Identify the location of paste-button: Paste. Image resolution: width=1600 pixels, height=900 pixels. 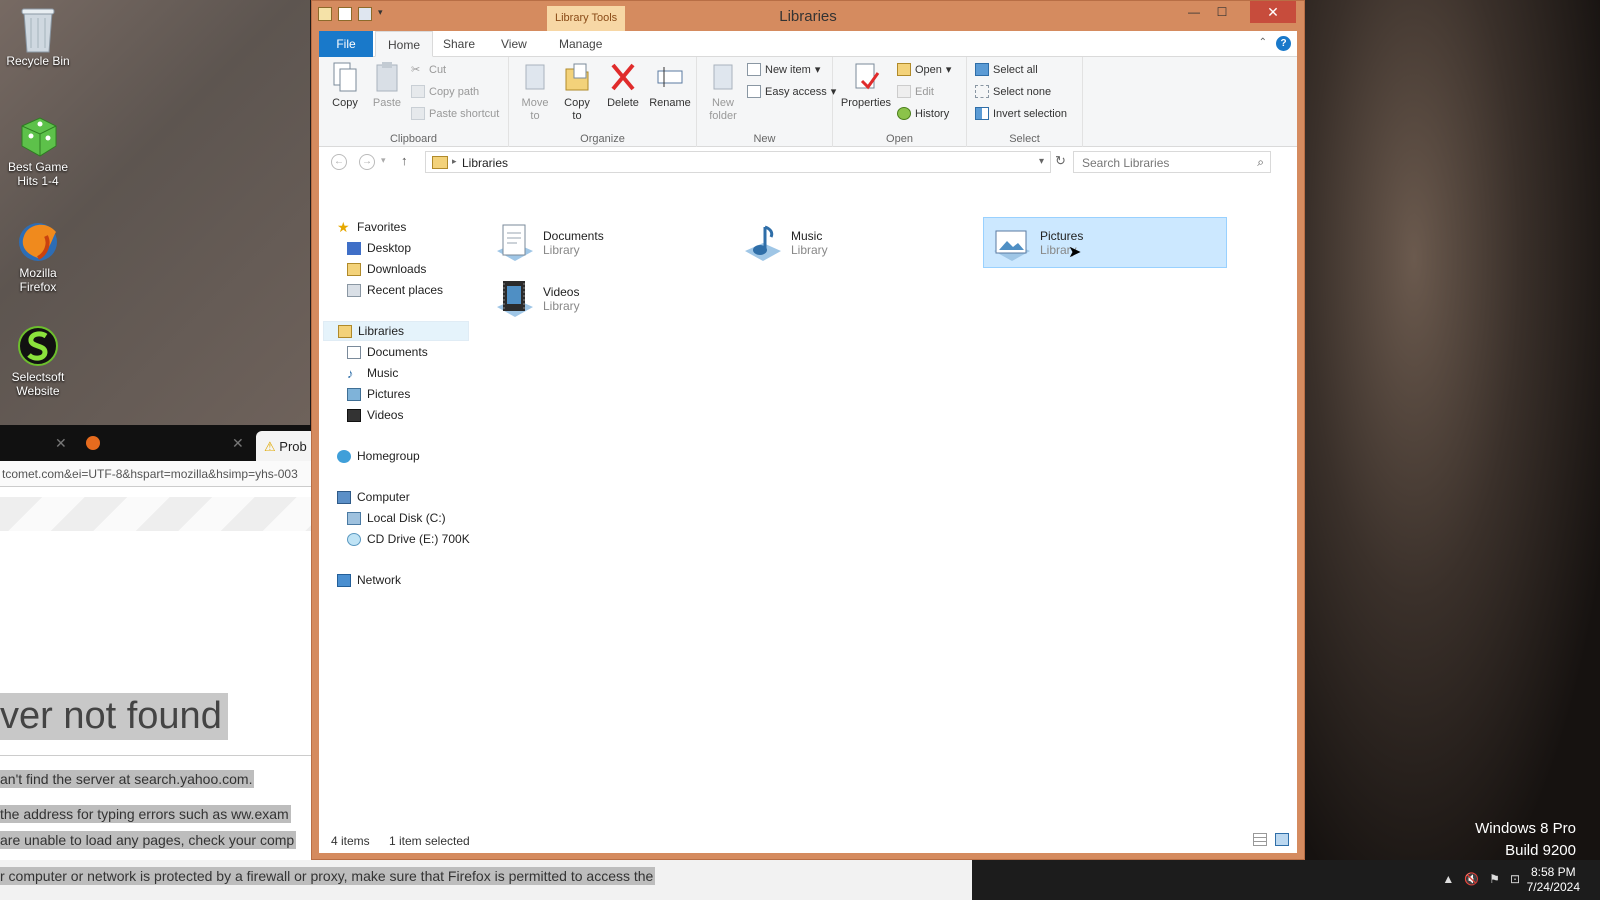
(387, 85).